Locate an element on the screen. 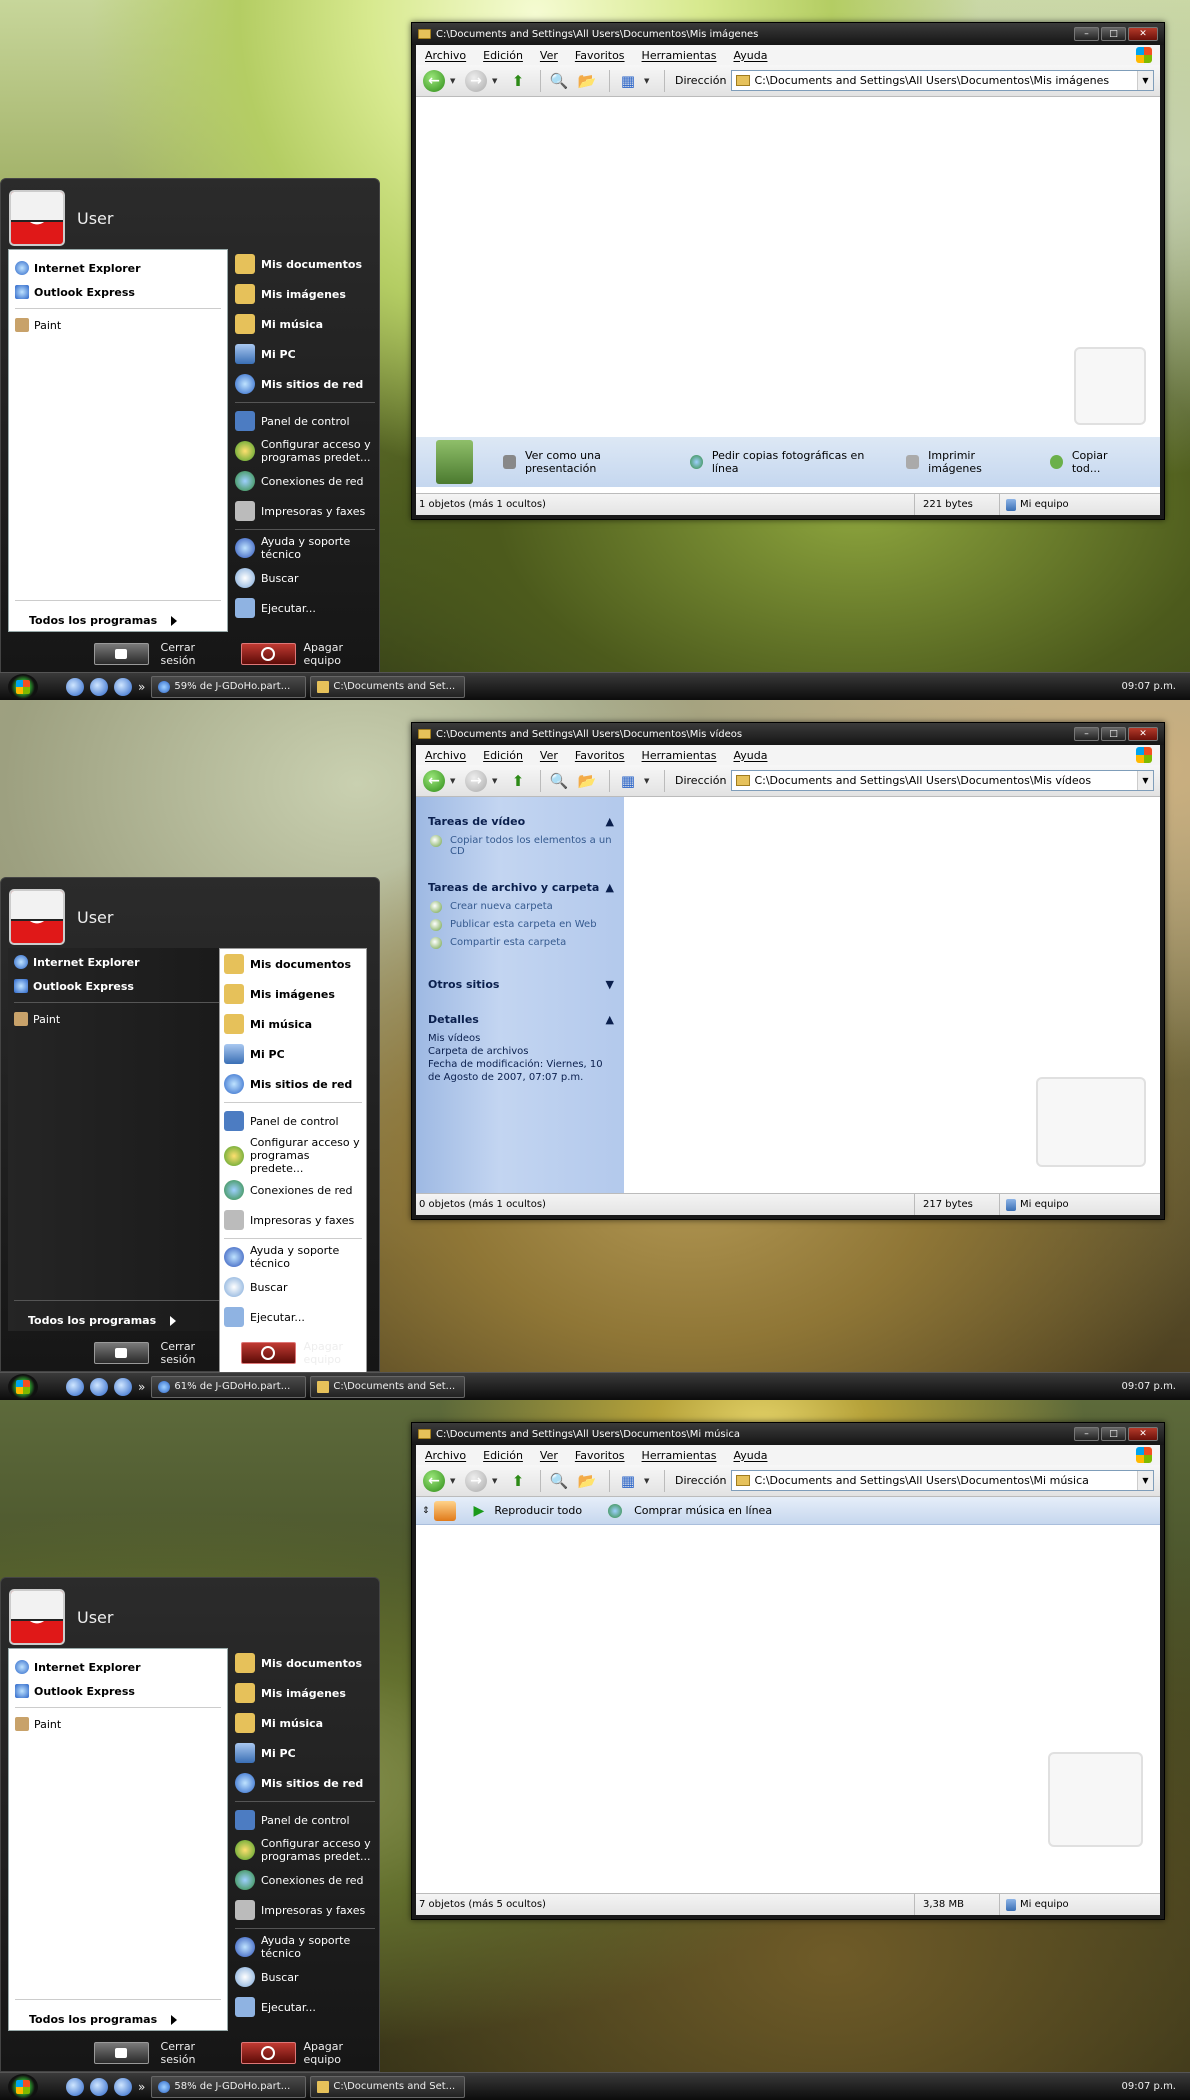 The image size is (1190, 2100). task-slideshow: Ver como una presentación is located at coordinates (583, 462).